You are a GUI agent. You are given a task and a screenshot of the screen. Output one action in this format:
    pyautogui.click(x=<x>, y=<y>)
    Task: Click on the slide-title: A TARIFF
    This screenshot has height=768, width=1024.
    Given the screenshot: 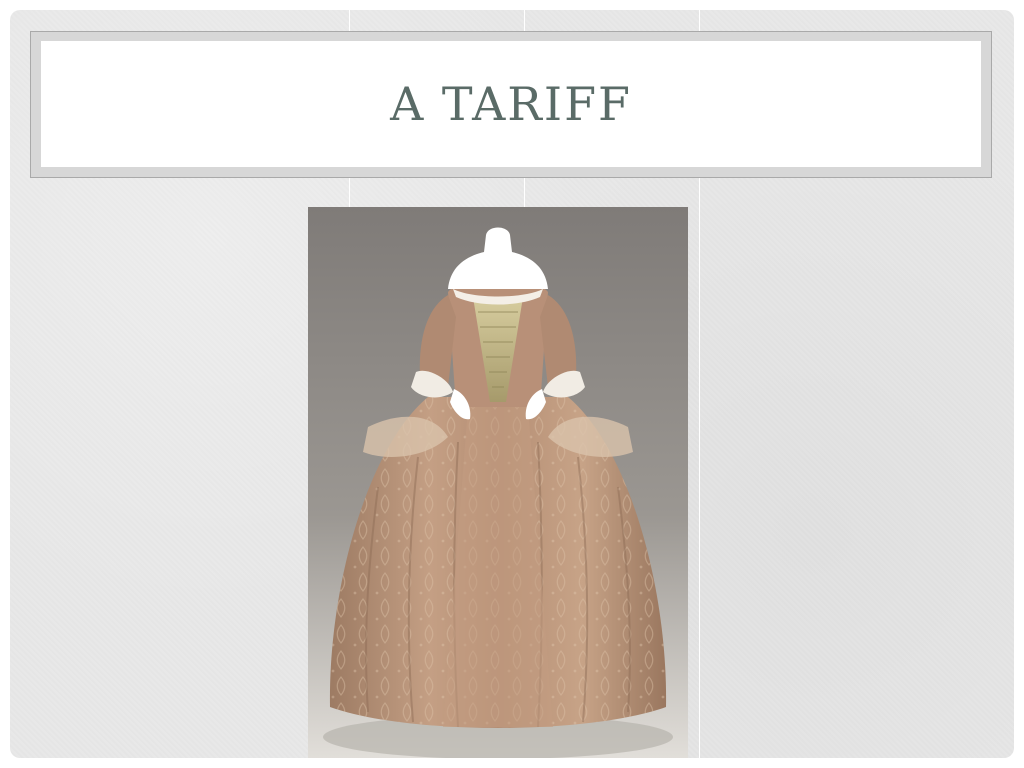 What is the action you would take?
    pyautogui.click(x=511, y=104)
    